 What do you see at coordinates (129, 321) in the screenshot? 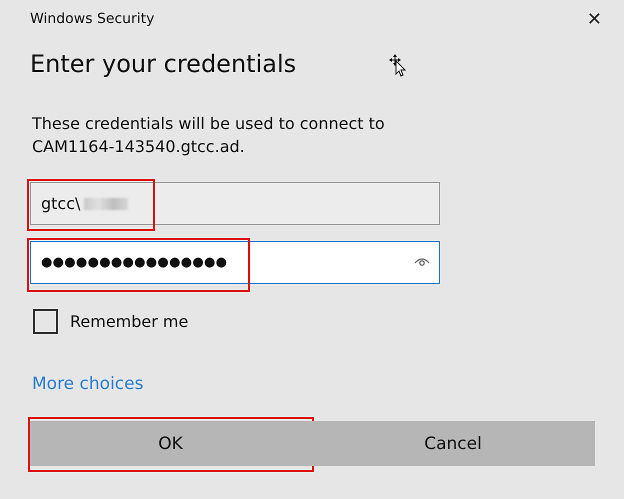
I see `remember-label: Remember me` at bounding box center [129, 321].